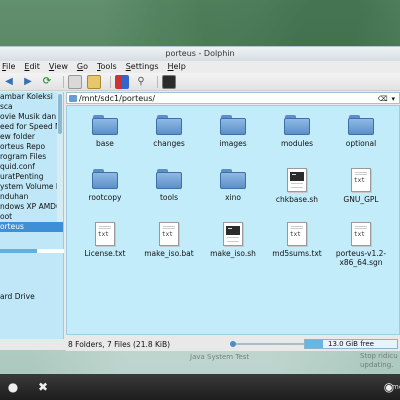  Describe the element at coordinates (297, 253) in the screenshot. I see `file-name: md5sums.txt` at that location.